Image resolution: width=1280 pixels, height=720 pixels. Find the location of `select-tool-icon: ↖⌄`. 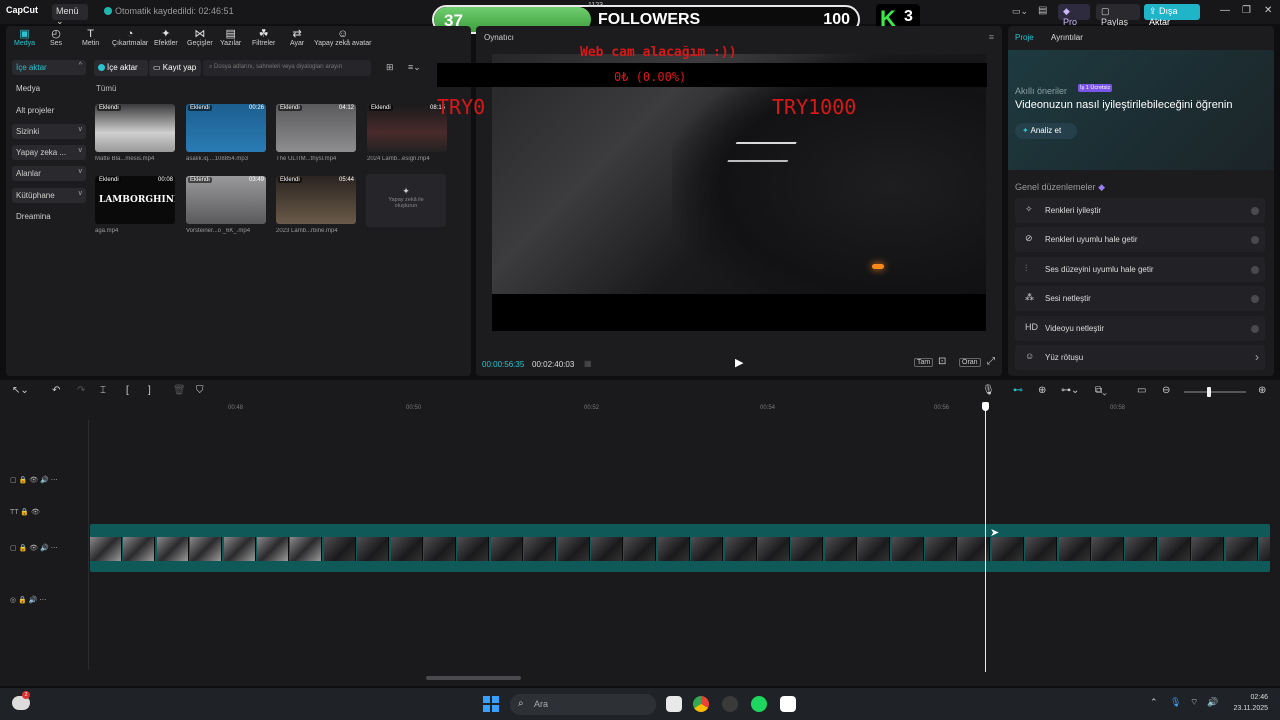

select-tool-icon: ↖⌄ is located at coordinates (20, 390).